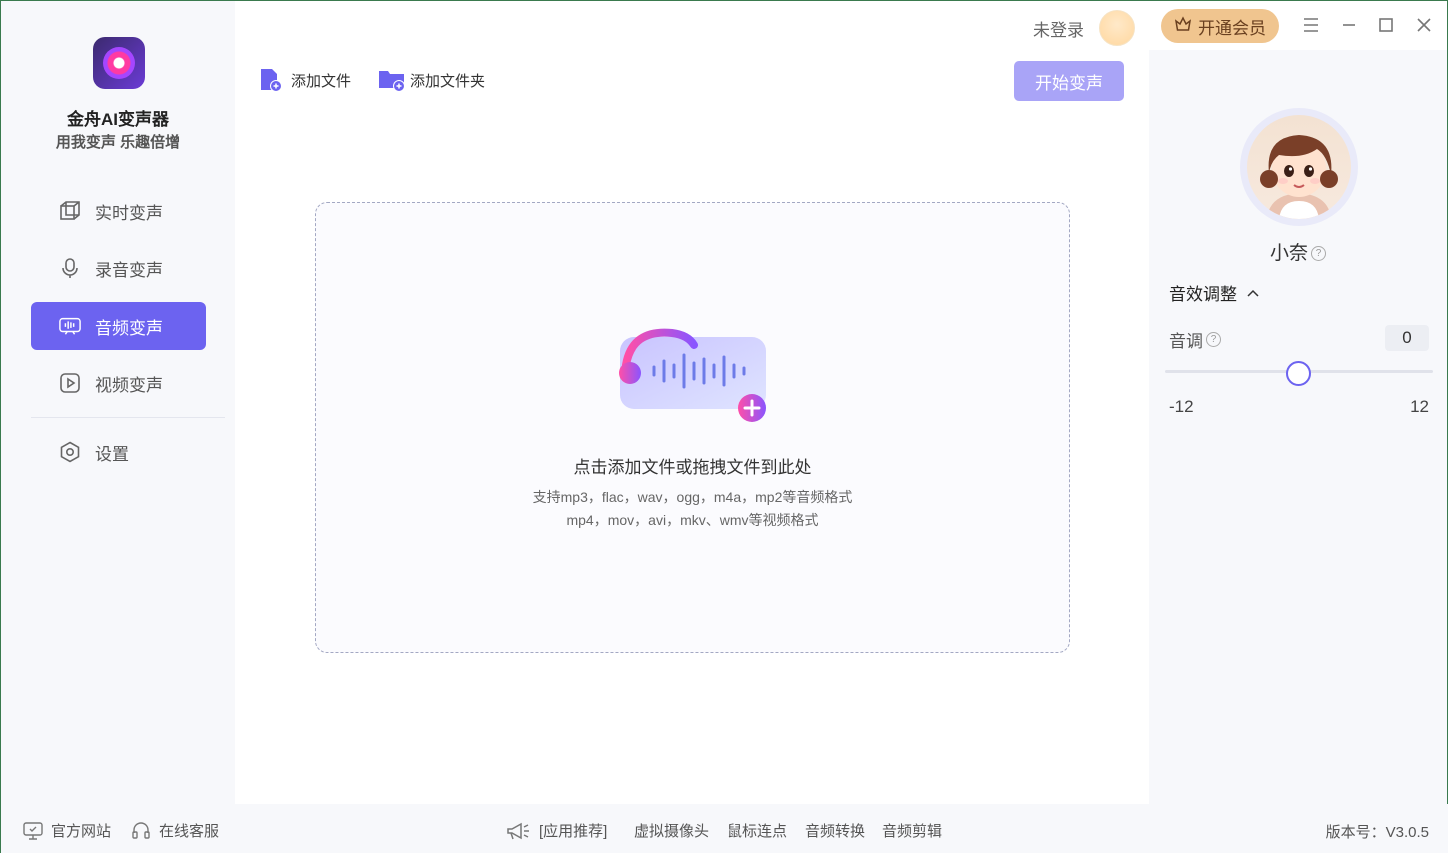 This screenshot has height=853, width=1448. I want to click on dropzone-title: 点击添加文件或拖拽文件到此处, so click(692, 467).